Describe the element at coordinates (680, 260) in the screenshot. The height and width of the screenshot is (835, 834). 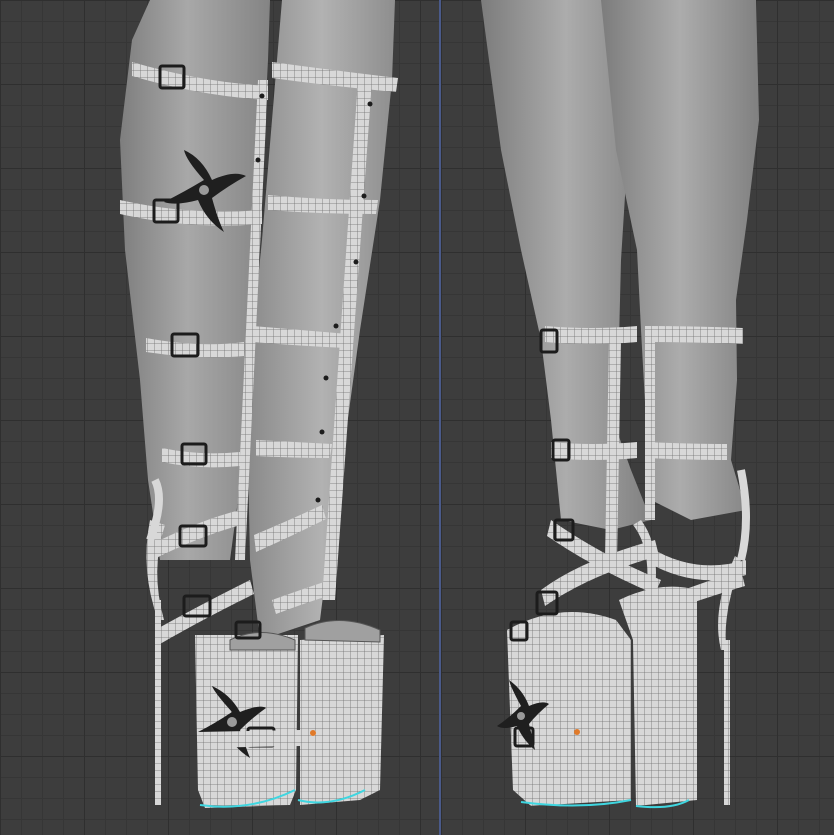
I see `leg-right` at that location.